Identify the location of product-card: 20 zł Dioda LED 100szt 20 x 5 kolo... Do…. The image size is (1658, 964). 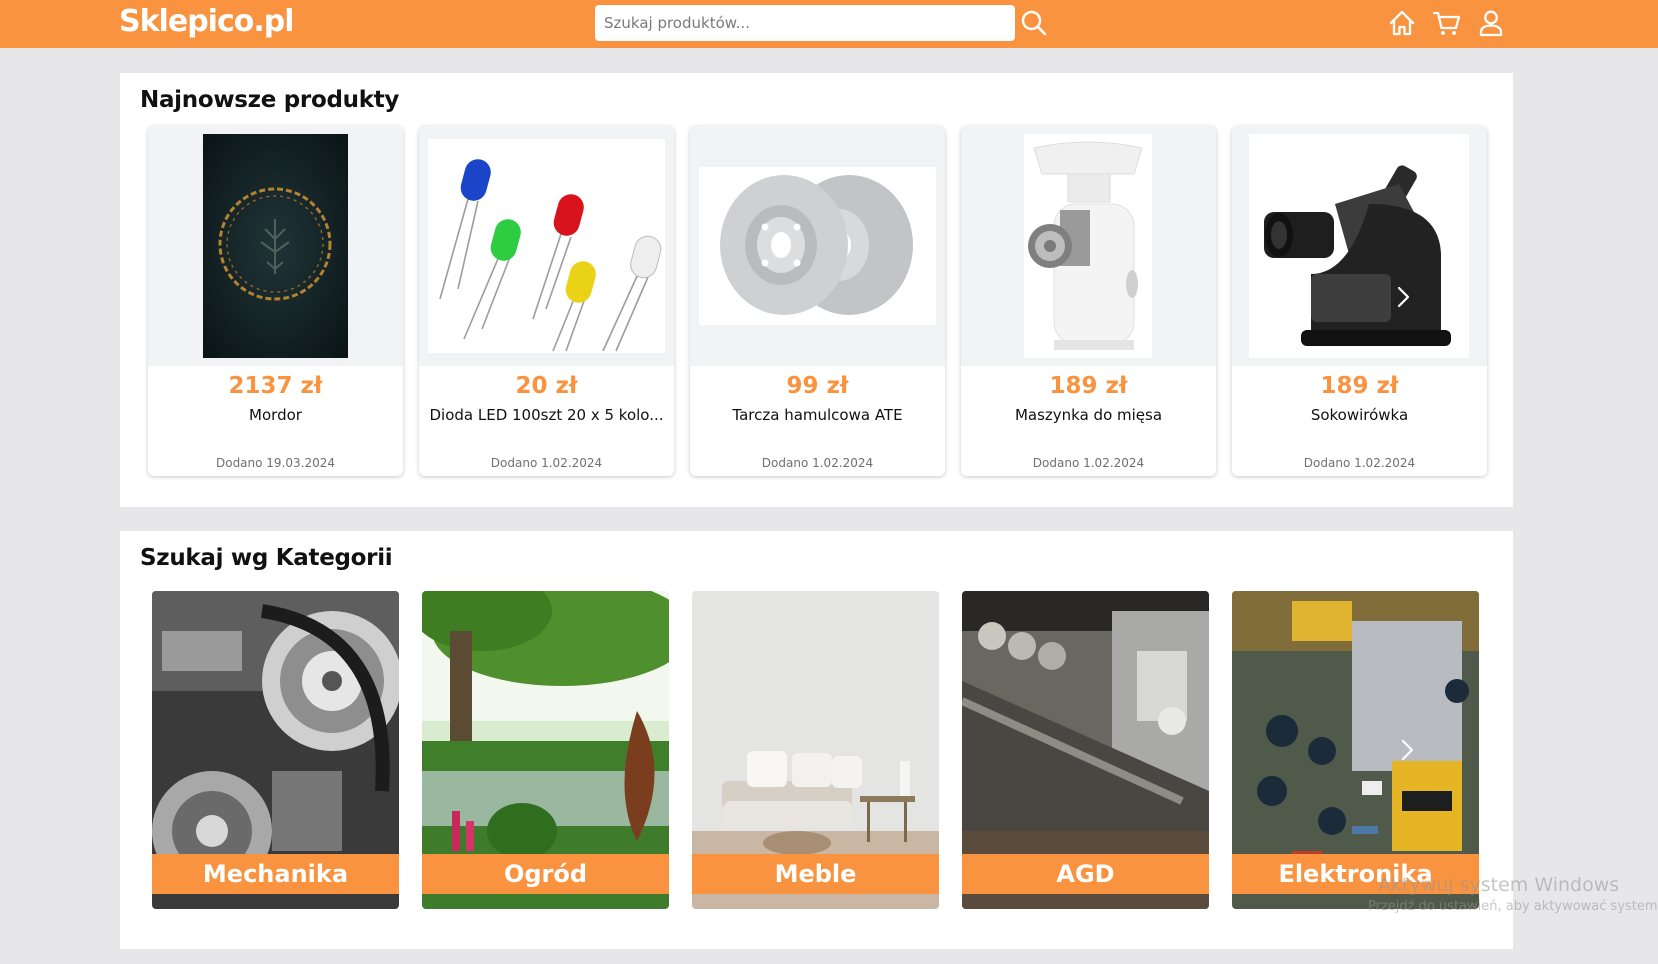
(546, 301).